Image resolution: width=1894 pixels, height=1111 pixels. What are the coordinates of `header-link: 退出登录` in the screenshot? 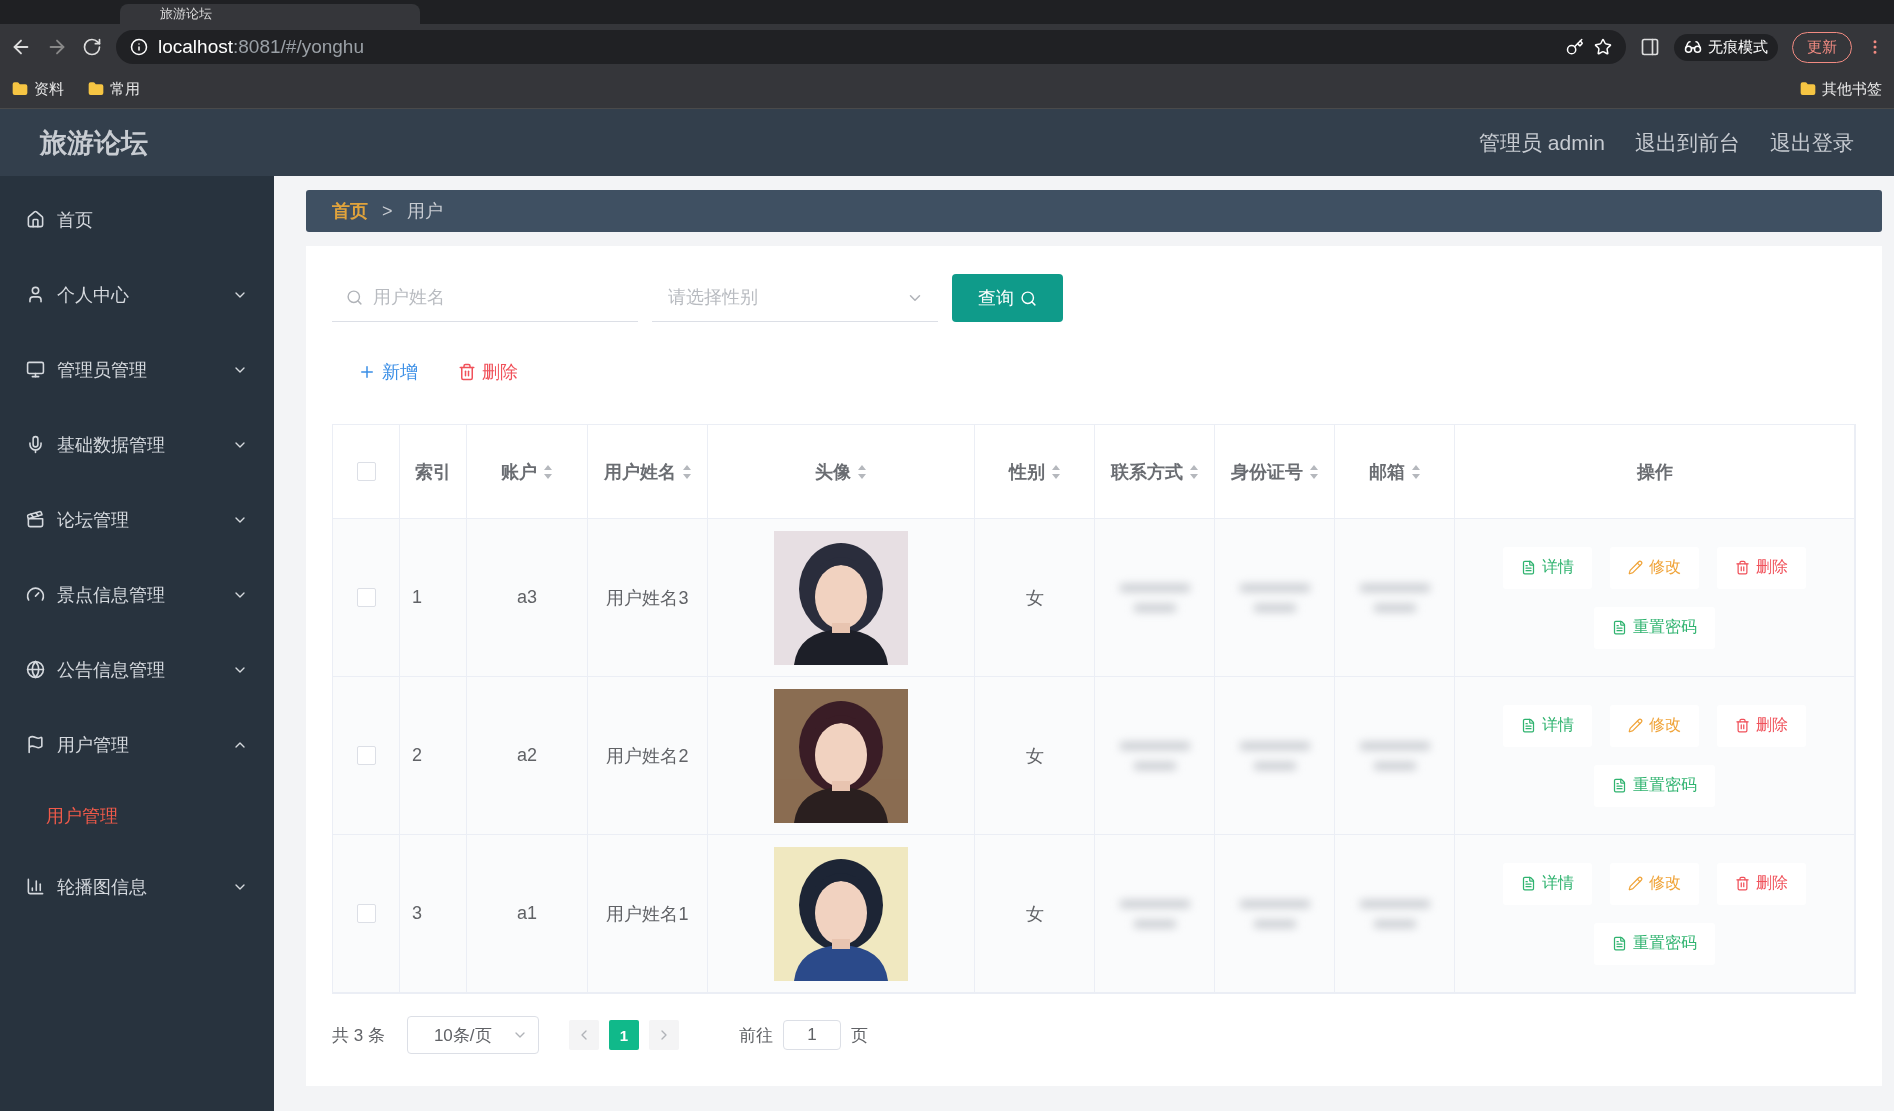 It's located at (1812, 142).